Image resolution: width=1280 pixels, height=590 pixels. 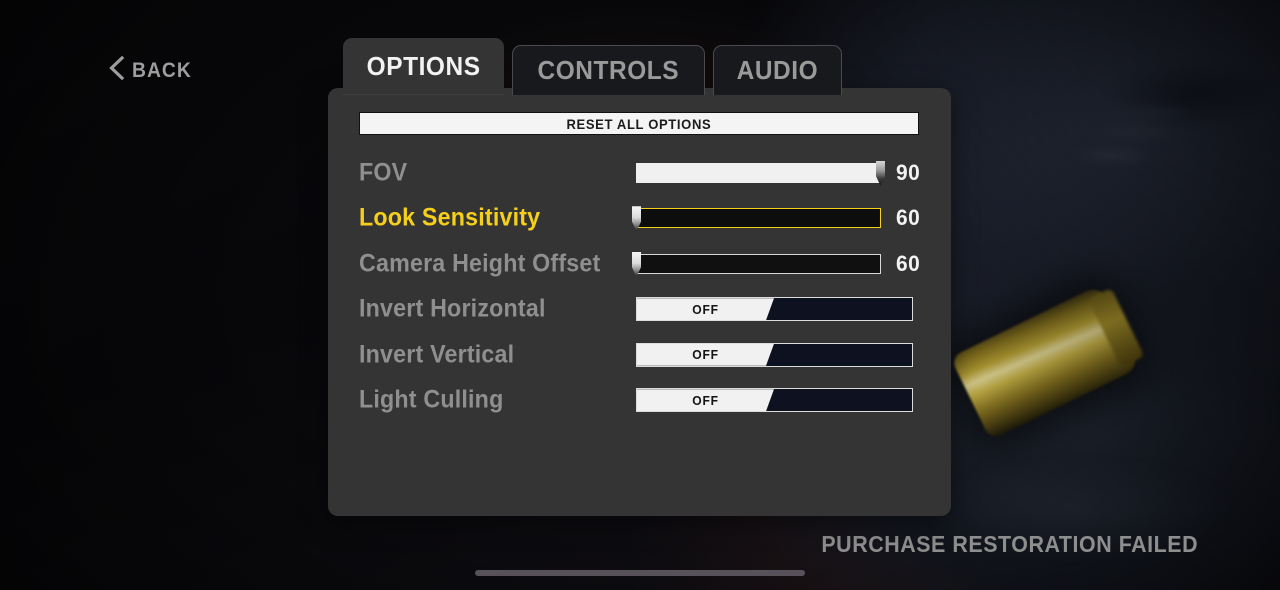 I want to click on setting-label-fov: FOV, so click(x=383, y=172).